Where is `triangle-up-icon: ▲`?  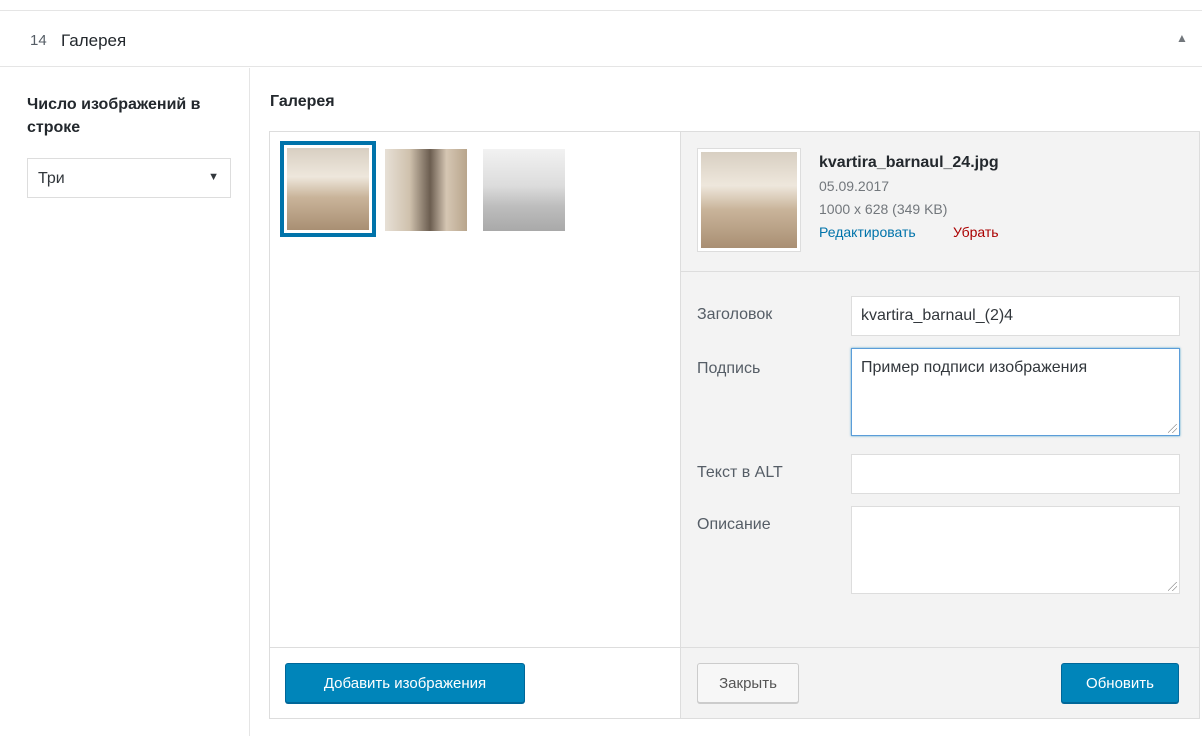 triangle-up-icon: ▲ is located at coordinates (1182, 38).